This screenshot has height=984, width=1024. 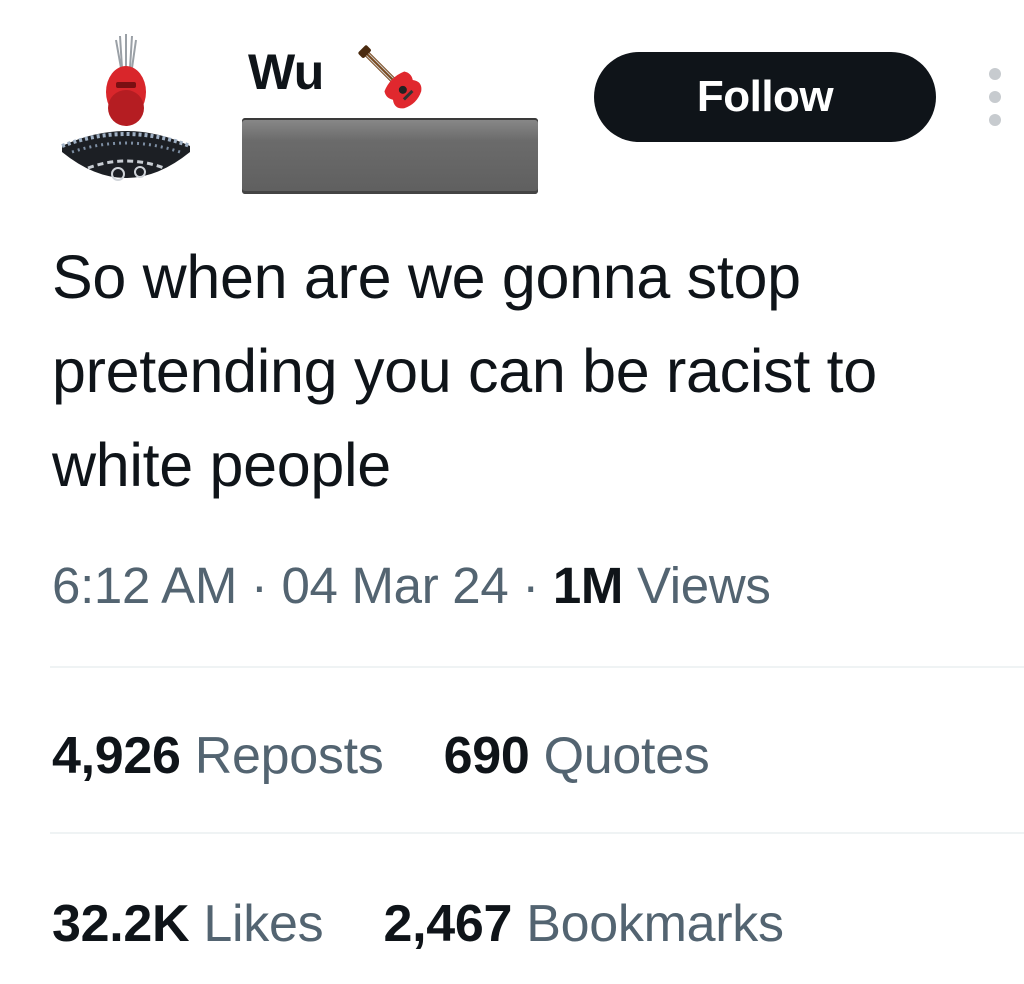 What do you see at coordinates (626, 756) in the screenshot?
I see `quotes-label: Quotes` at bounding box center [626, 756].